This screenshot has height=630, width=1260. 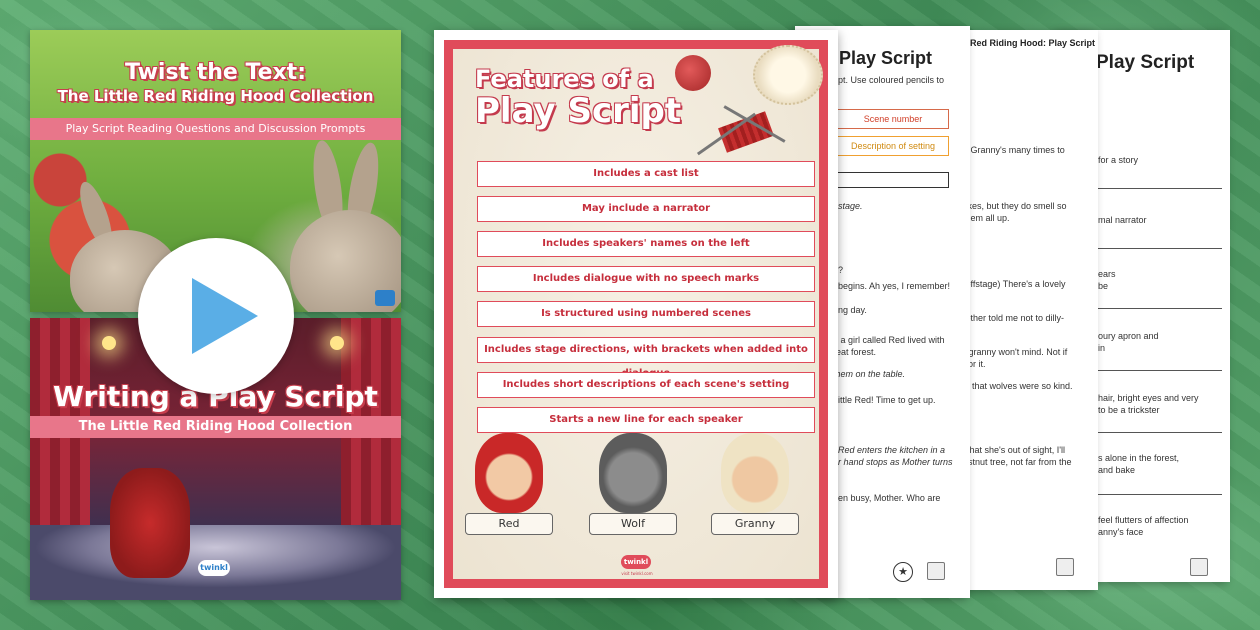 What do you see at coordinates (1145, 62) in the screenshot?
I see `sheet3-title: Play Script` at bounding box center [1145, 62].